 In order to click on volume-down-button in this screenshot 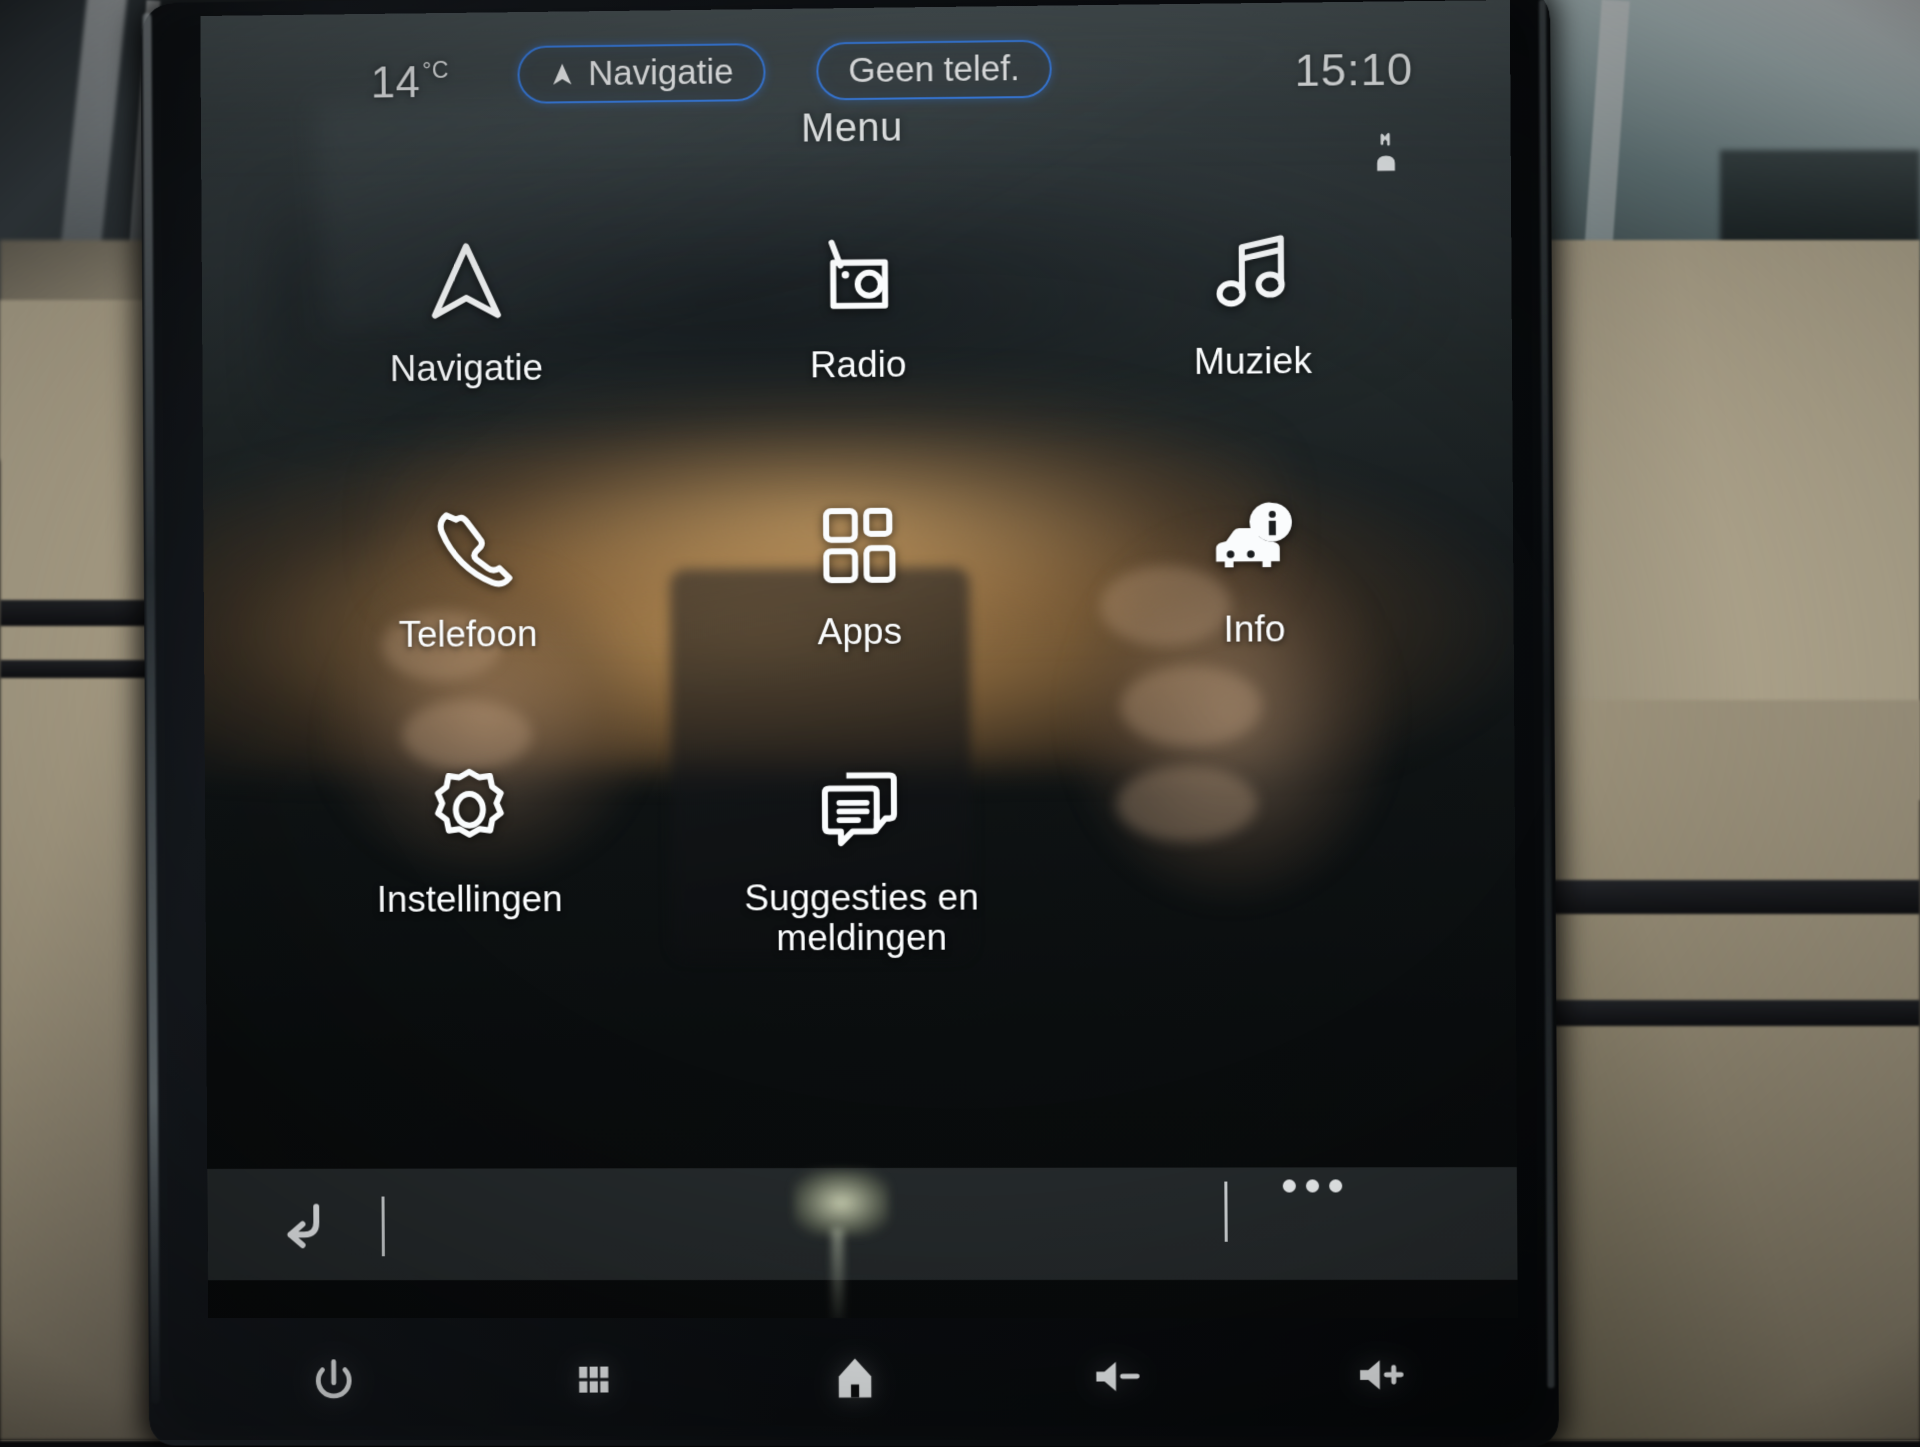, I will do `click(1117, 1376)`.